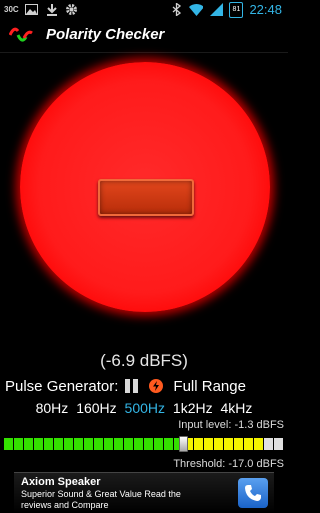 This screenshot has height=513, width=320. Describe the element at coordinates (105, 34) in the screenshot. I see `app-title: Polarity Checker` at that location.